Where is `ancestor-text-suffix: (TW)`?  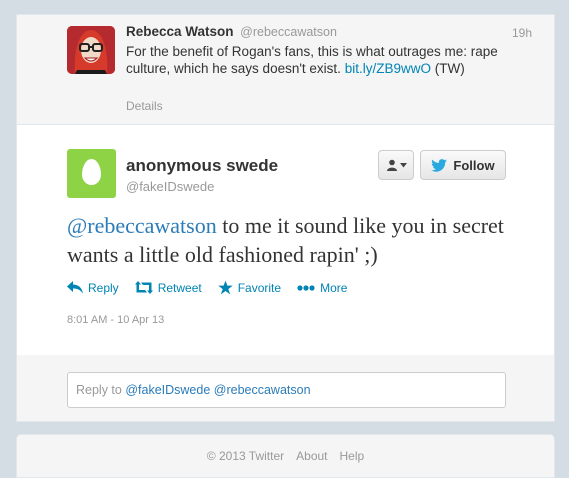
ancestor-text-suffix: (TW) is located at coordinates (447, 68).